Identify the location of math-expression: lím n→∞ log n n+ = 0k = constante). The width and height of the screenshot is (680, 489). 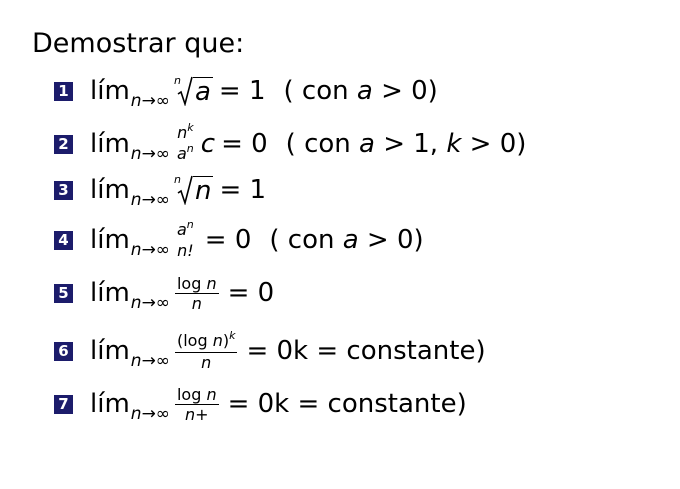
(278, 404).